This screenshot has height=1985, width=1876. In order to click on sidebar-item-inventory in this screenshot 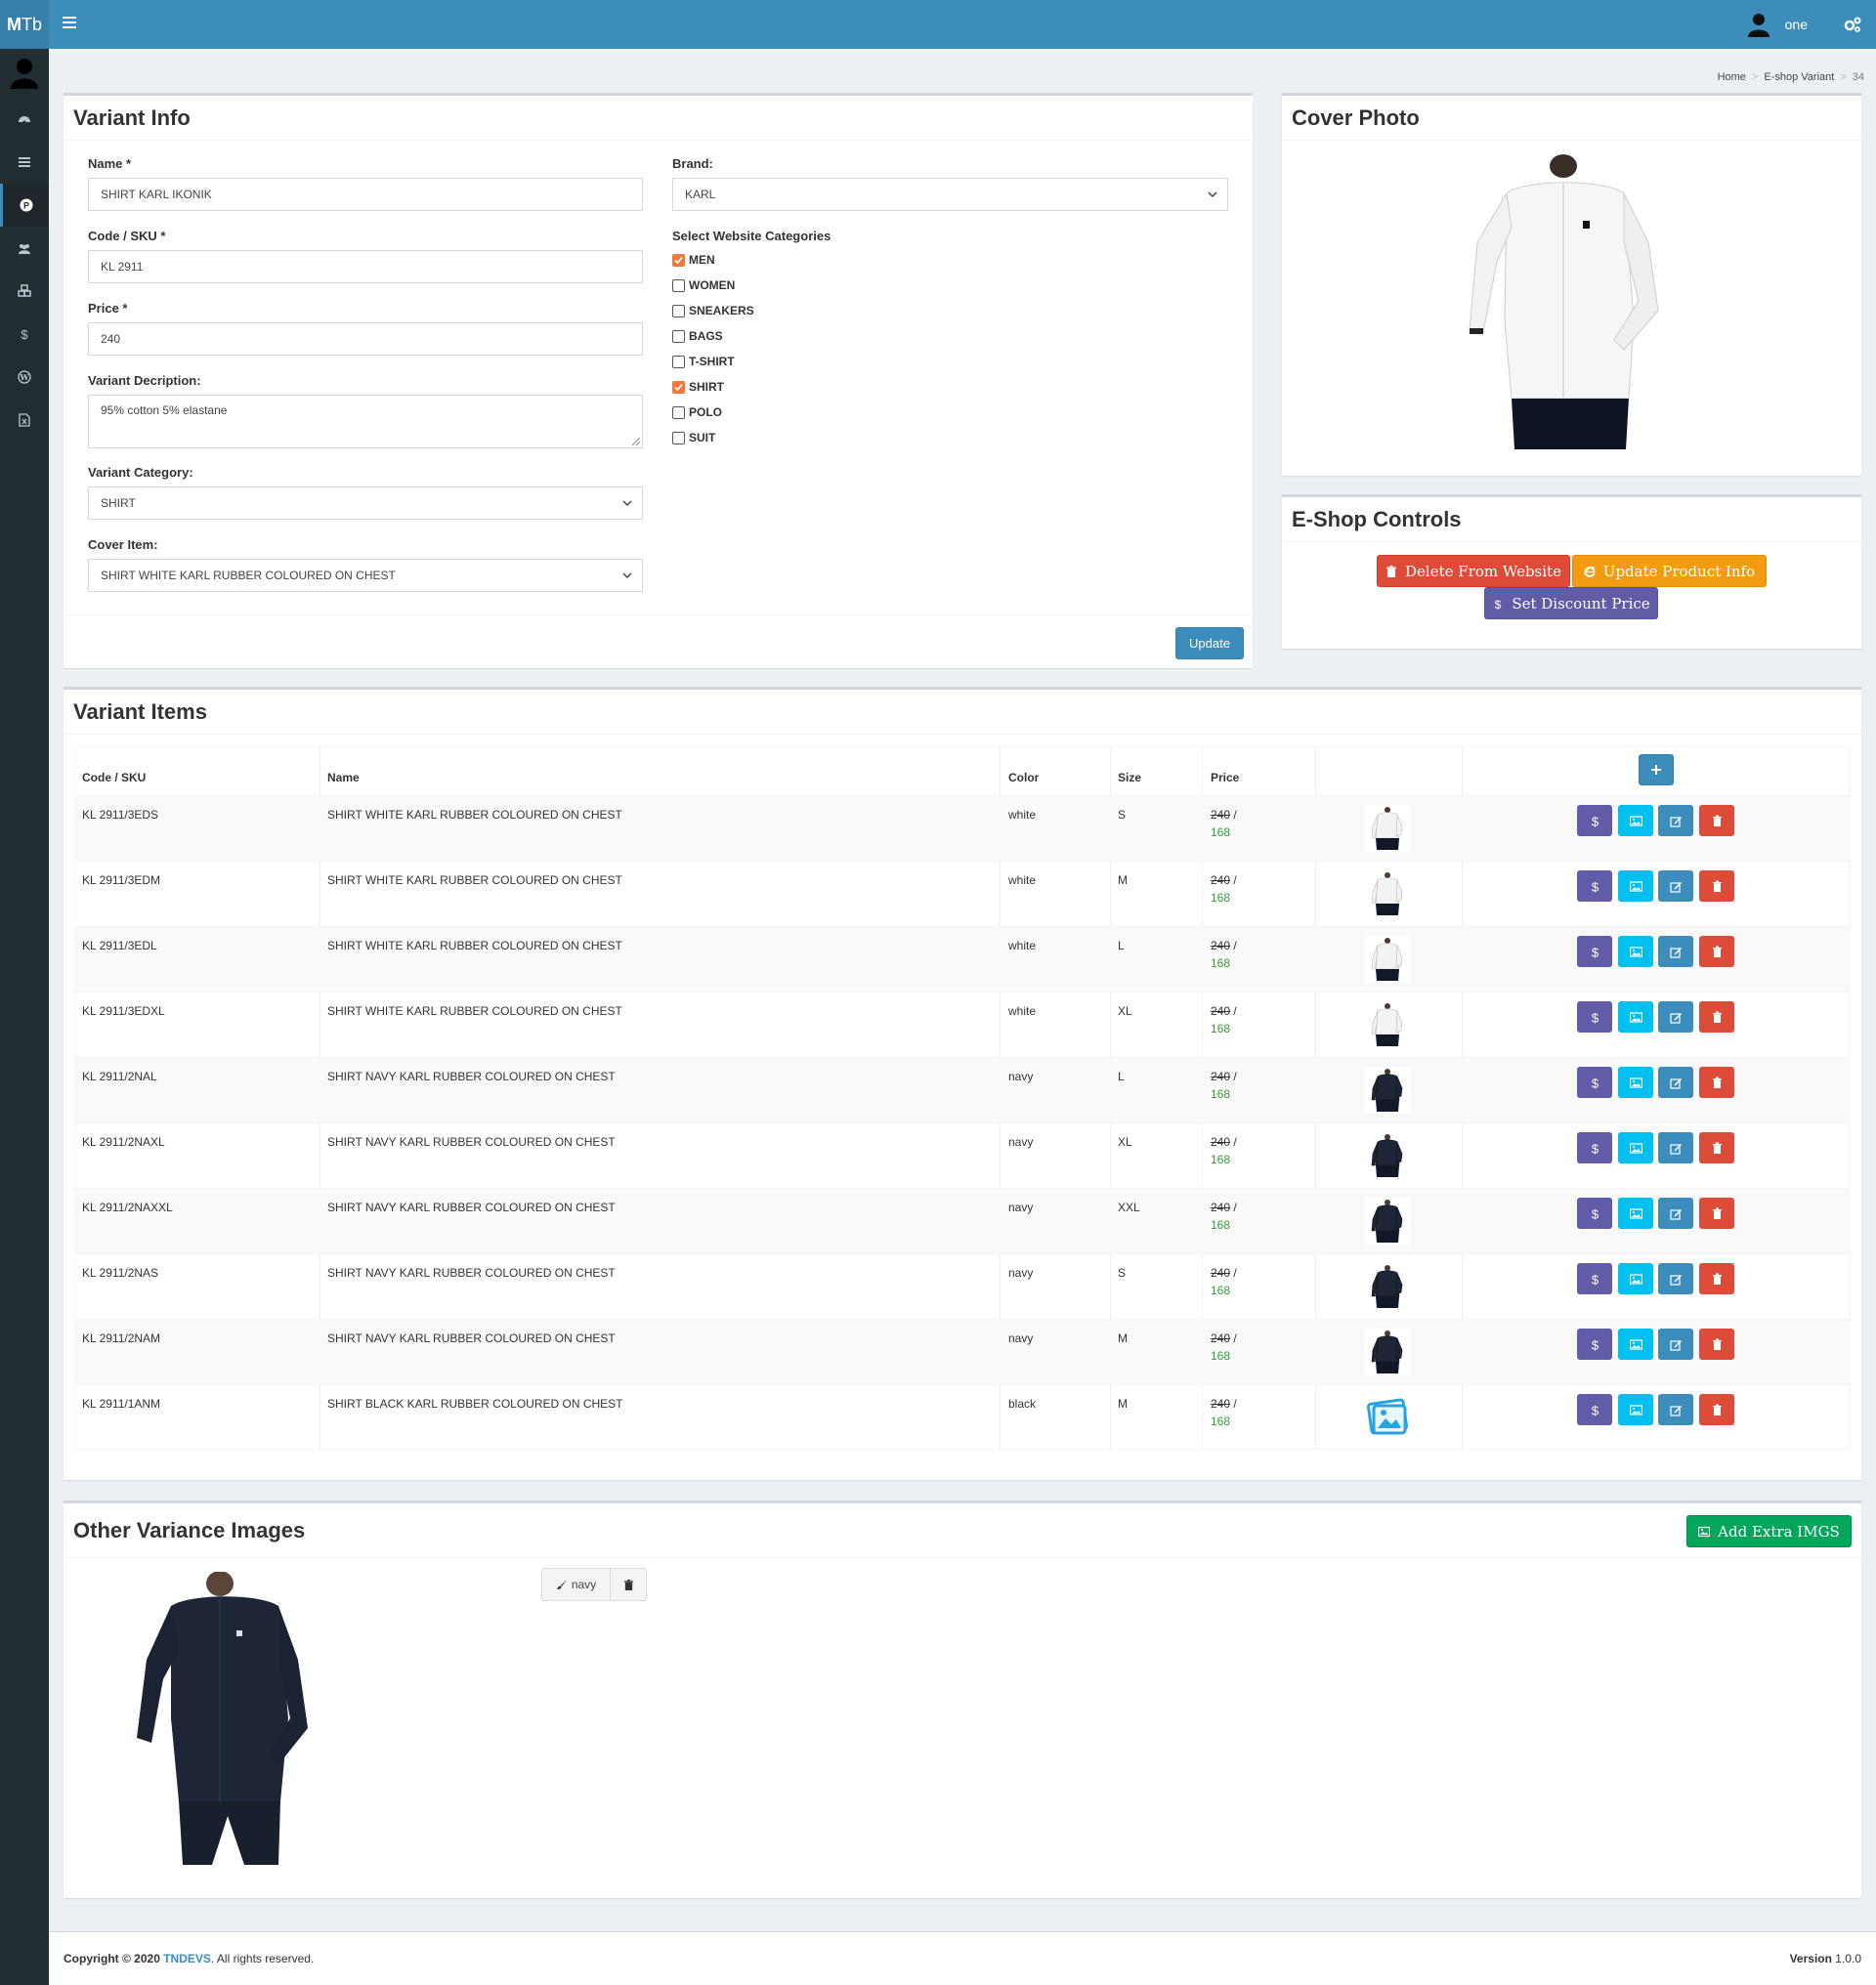, I will do `click(24, 291)`.